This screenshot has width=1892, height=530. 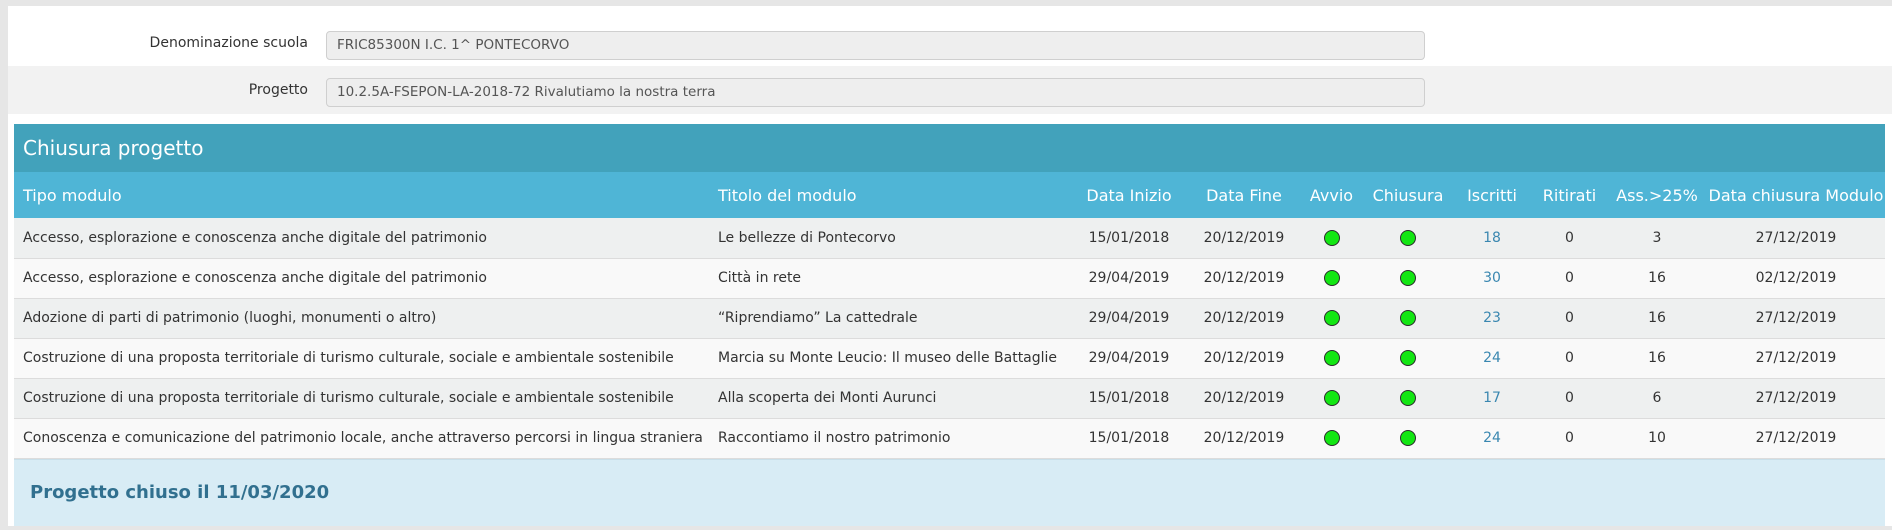 What do you see at coordinates (1796, 278) in the screenshot?
I see `data-chiusura-cell: 02/12/2019` at bounding box center [1796, 278].